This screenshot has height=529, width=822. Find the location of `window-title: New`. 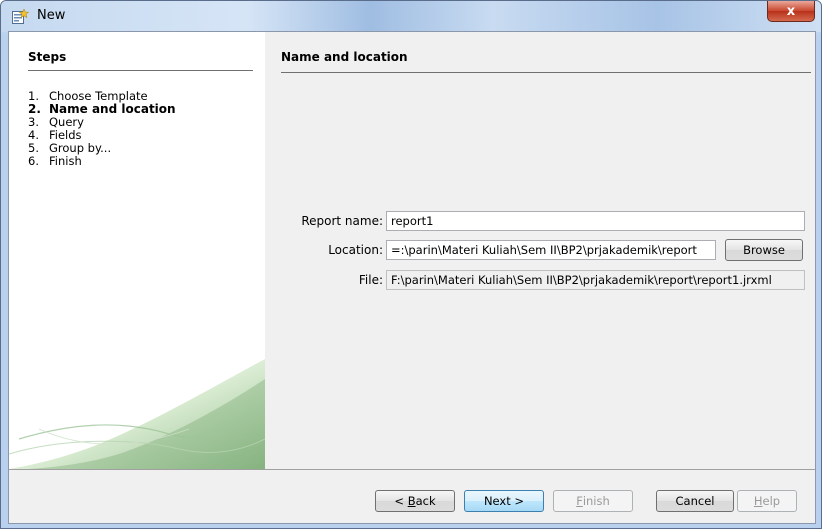

window-title: New is located at coordinates (51, 15).